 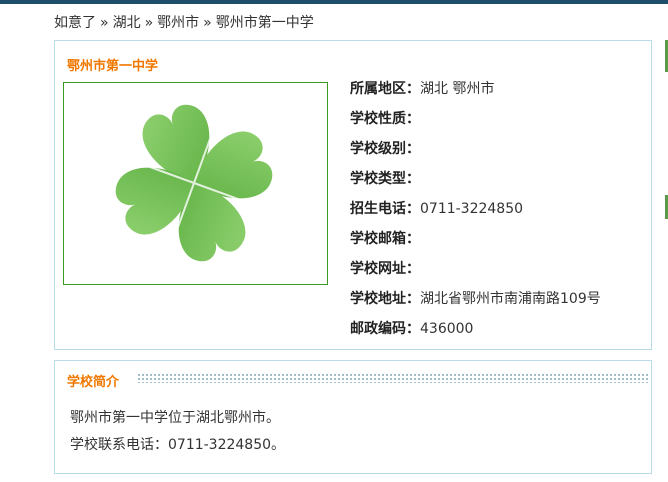 I want to click on breadcrumb: 如意了» 湖北» 鄂州市» 鄂州市第一中学, so click(x=184, y=22).